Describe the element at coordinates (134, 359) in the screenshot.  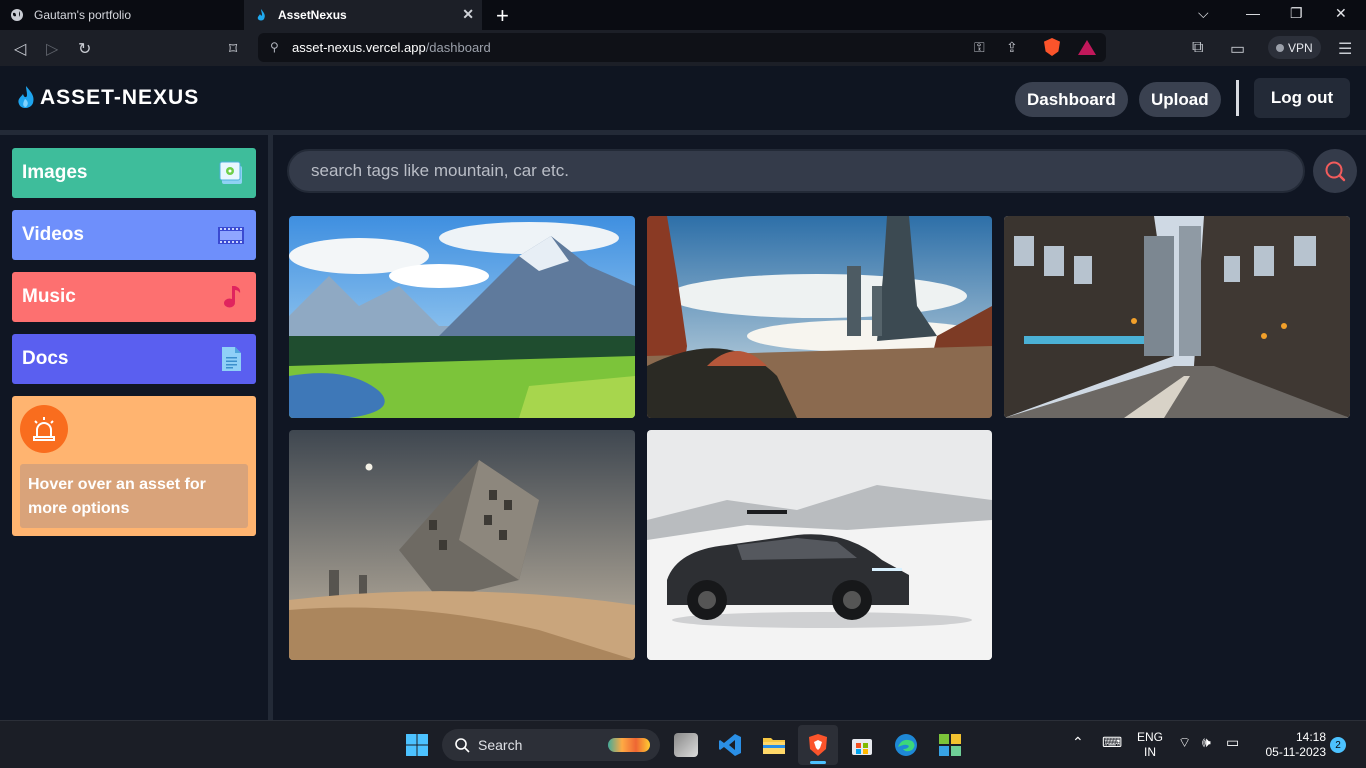
I see `sidebar-item-docs: Docs` at that location.